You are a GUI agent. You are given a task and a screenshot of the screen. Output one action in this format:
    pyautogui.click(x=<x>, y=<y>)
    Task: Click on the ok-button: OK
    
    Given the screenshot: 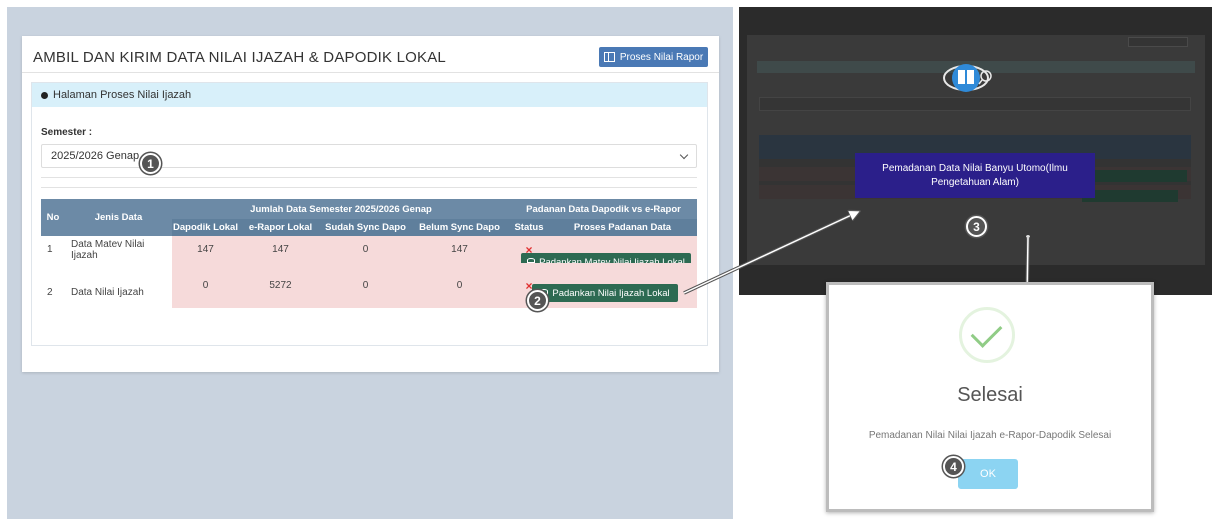 What is the action you would take?
    pyautogui.click(x=988, y=474)
    